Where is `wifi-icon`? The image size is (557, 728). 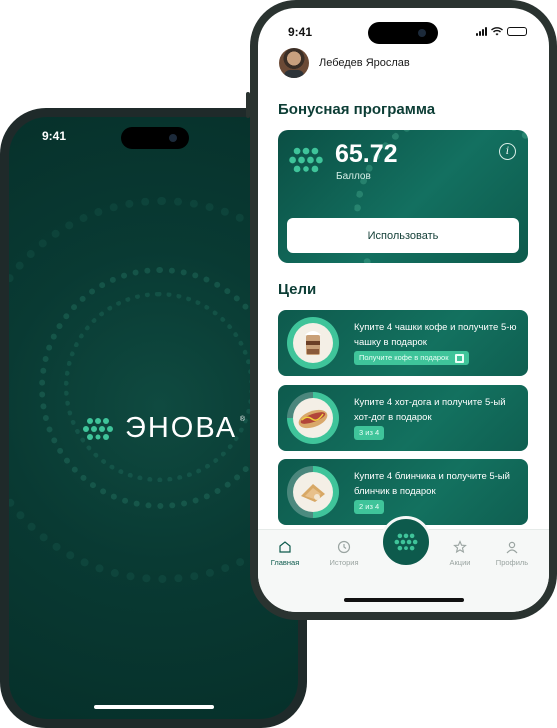 wifi-icon is located at coordinates (497, 31).